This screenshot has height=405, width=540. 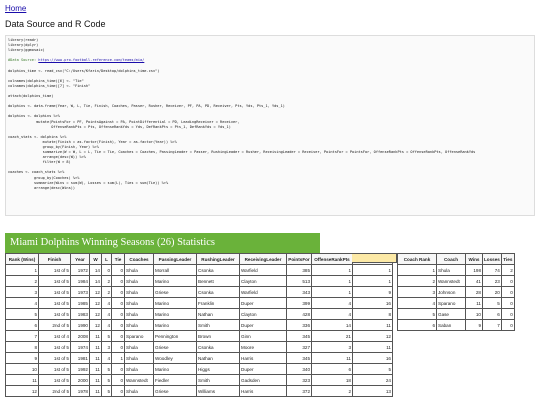 What do you see at coordinates (175, 259) in the screenshot?
I see `column-header: PassingLeader` at bounding box center [175, 259].